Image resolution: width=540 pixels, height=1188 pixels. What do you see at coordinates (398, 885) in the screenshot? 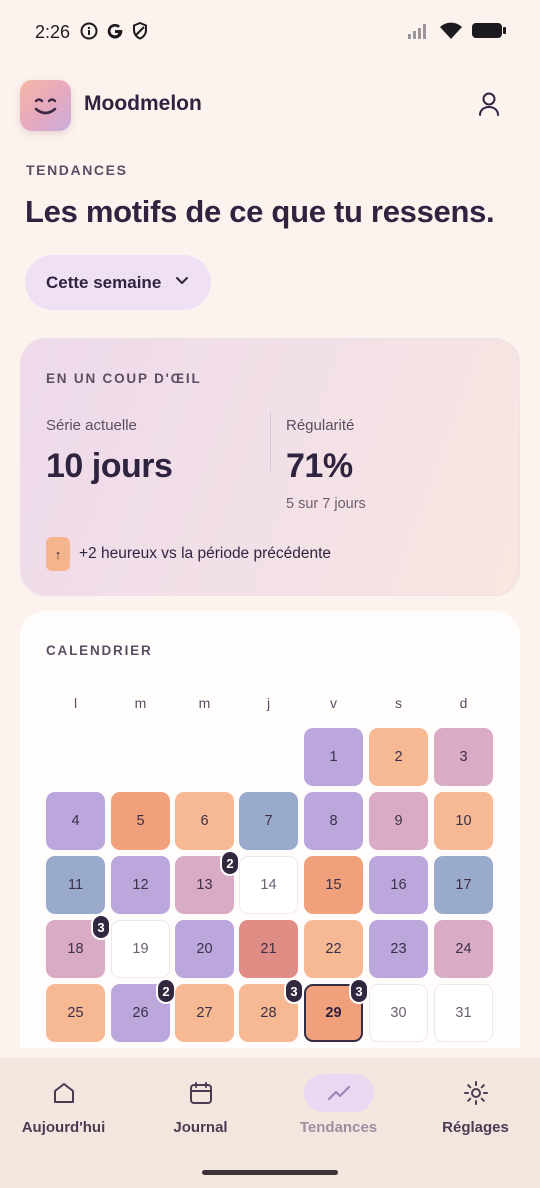
I see `calendar-day: 16` at bounding box center [398, 885].